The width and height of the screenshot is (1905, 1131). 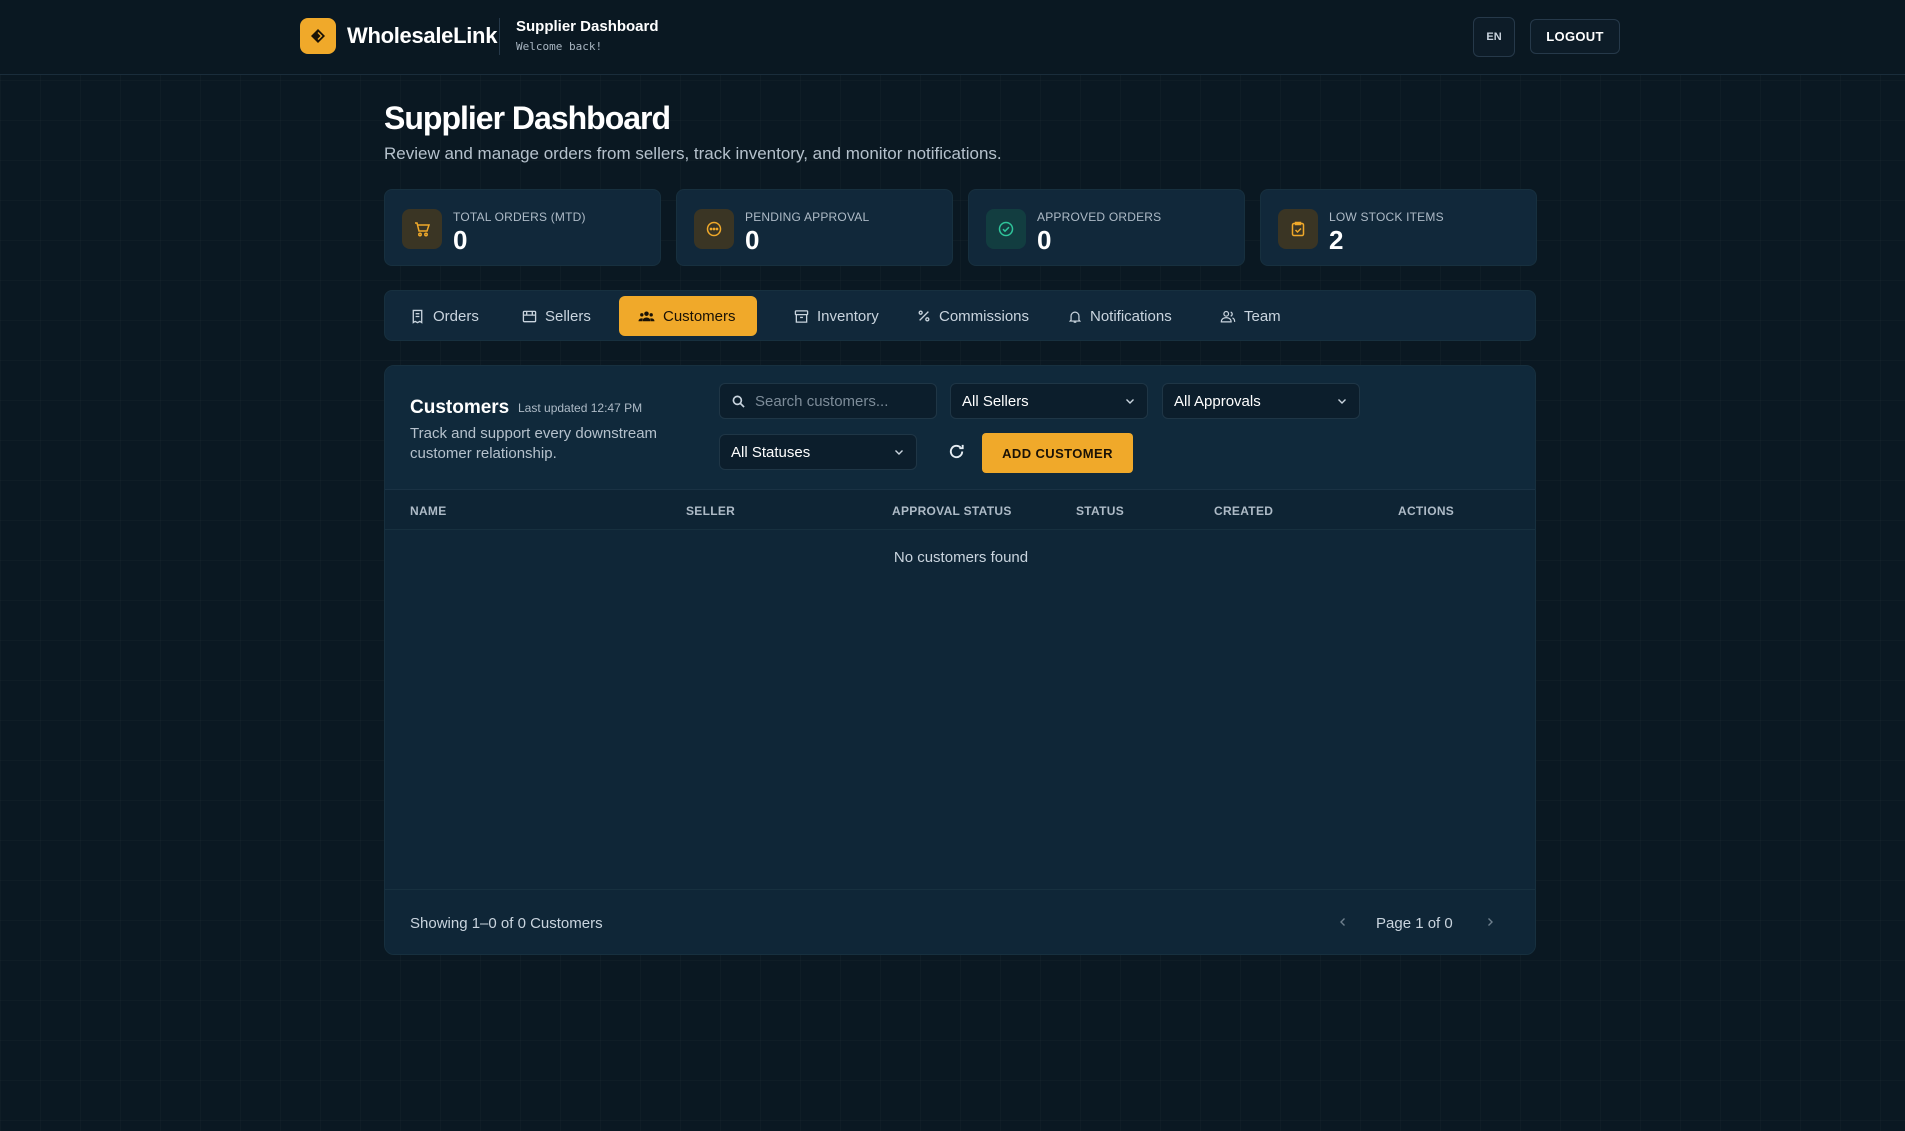 I want to click on add-customer-button: ADD CUSTOMER, so click(x=1057, y=453).